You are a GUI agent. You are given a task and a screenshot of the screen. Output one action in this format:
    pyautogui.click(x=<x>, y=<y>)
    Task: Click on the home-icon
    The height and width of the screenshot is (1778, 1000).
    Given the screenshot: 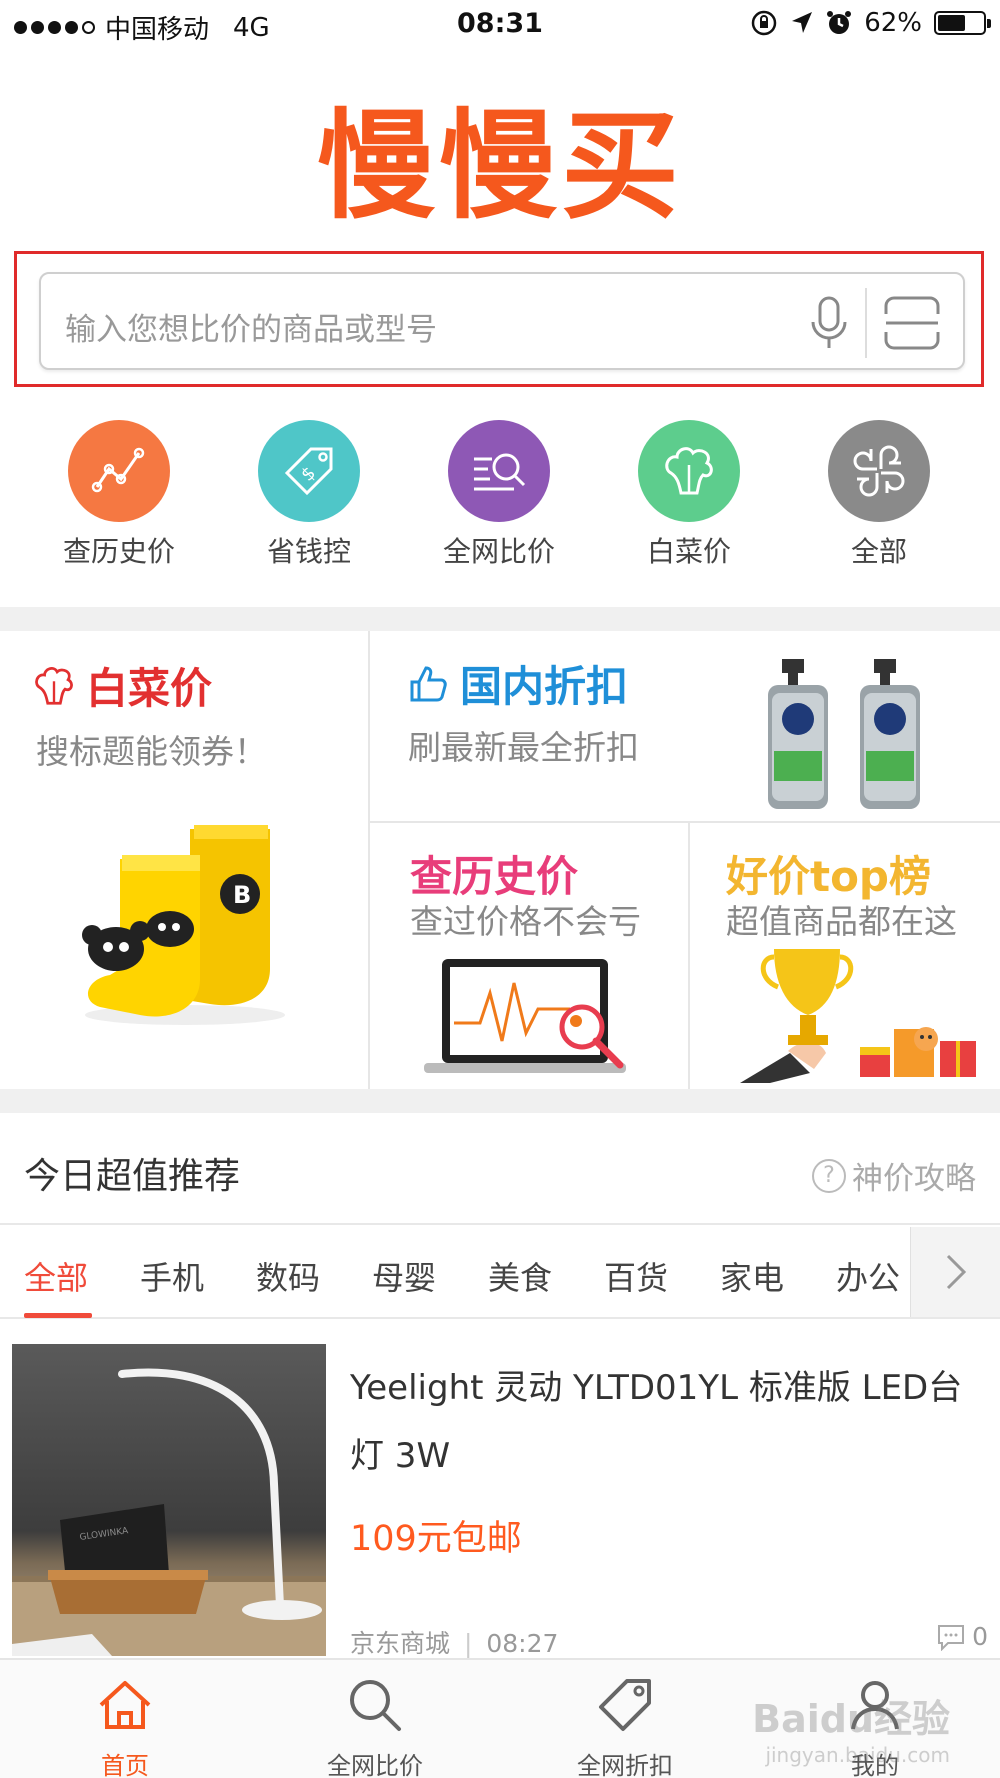 What is the action you would take?
    pyautogui.click(x=125, y=1705)
    